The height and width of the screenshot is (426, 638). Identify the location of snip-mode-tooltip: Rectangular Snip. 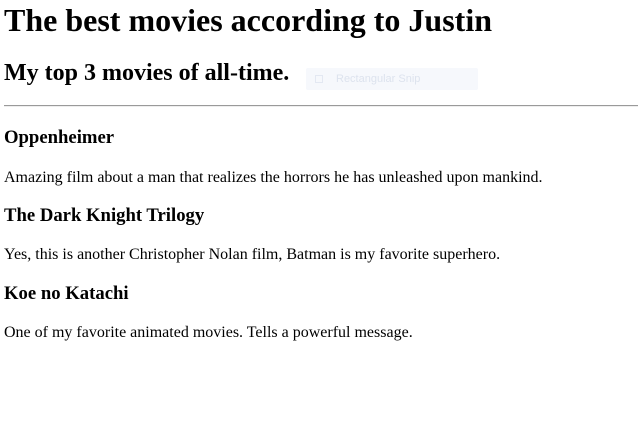
(392, 79).